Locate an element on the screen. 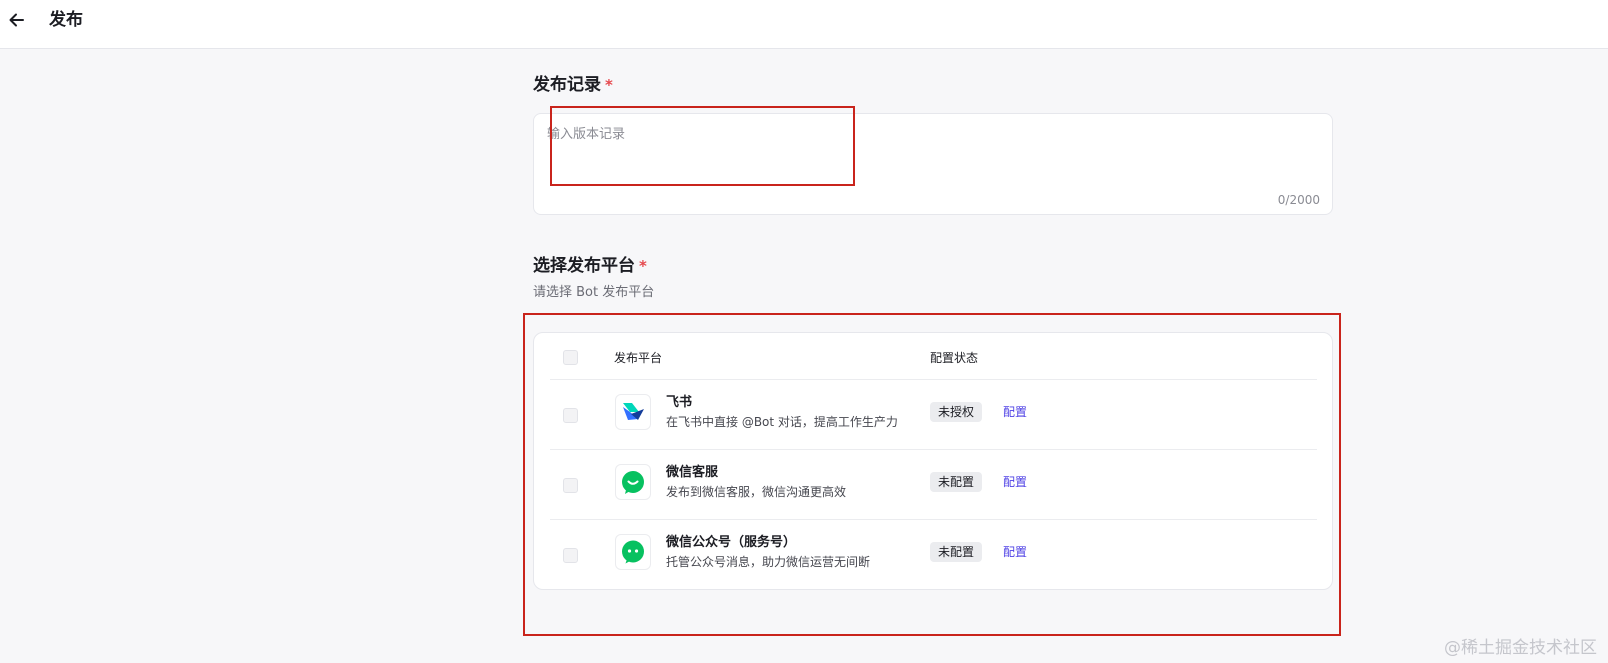 This screenshot has height=663, width=1608. wechat-customer-service-icon is located at coordinates (633, 482).